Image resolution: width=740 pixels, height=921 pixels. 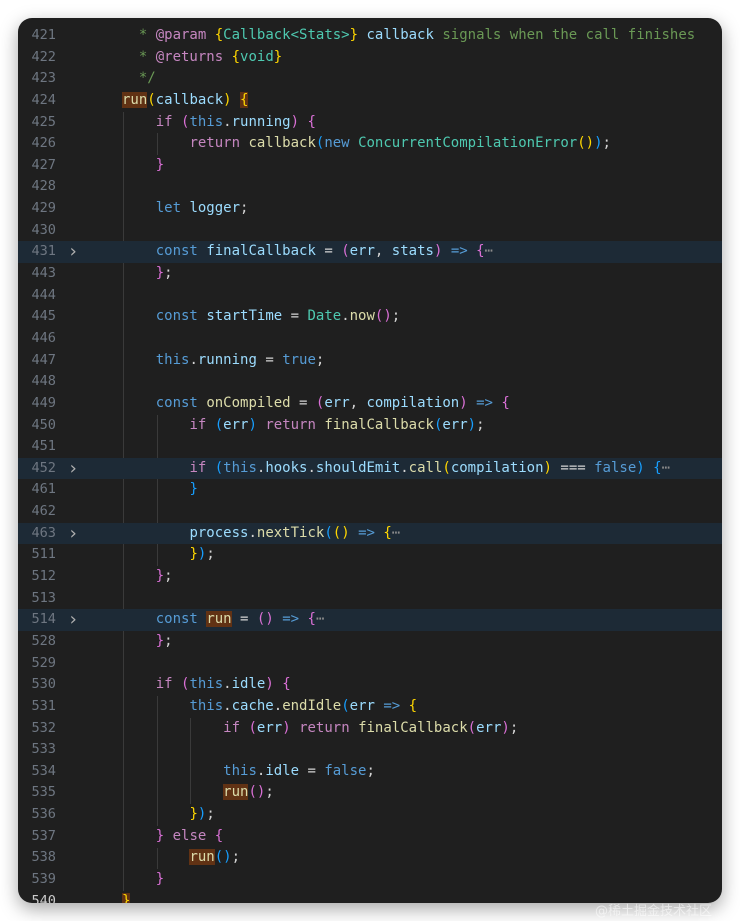 I want to click on code-line: 538 run();, so click(x=370, y=858).